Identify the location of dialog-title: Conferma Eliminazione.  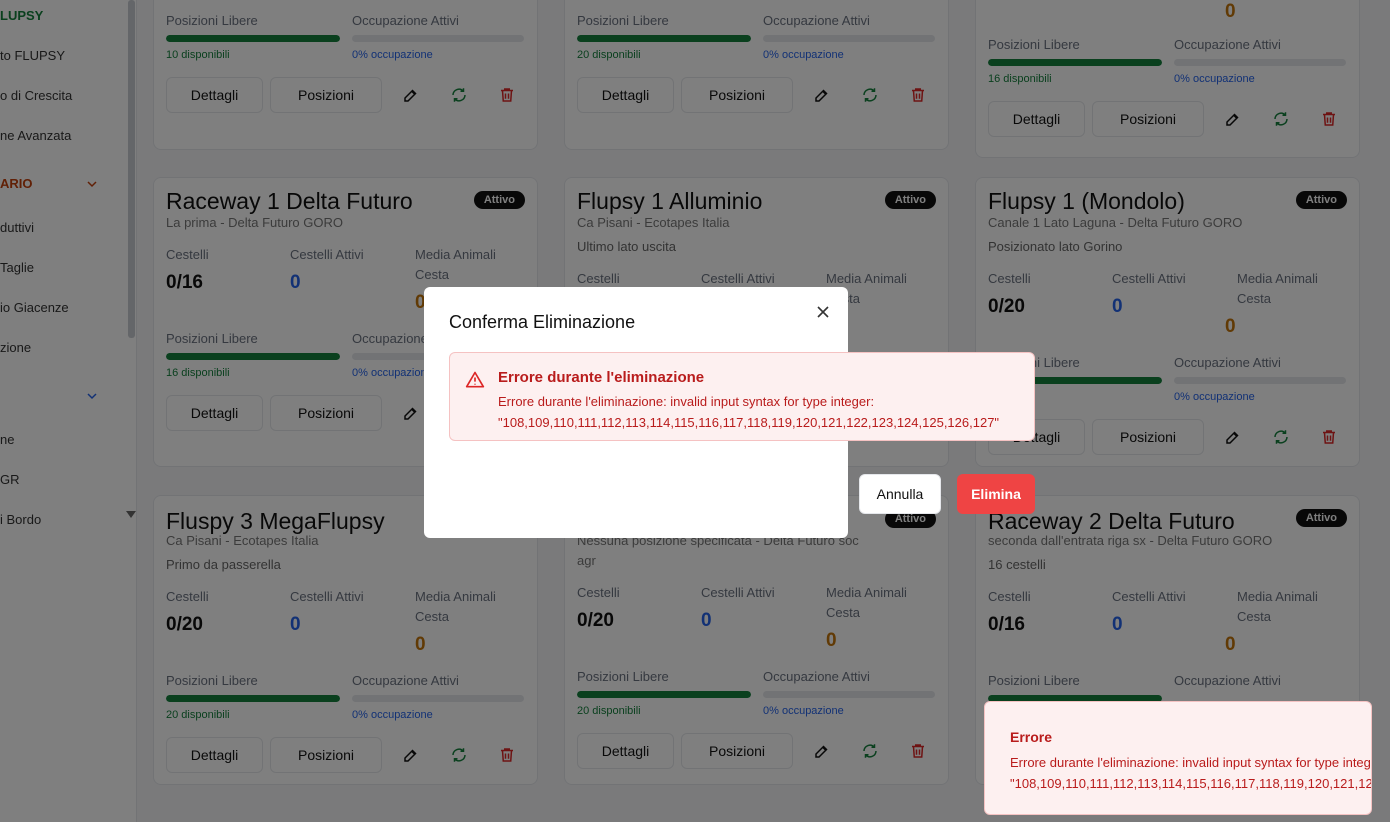
(542, 322).